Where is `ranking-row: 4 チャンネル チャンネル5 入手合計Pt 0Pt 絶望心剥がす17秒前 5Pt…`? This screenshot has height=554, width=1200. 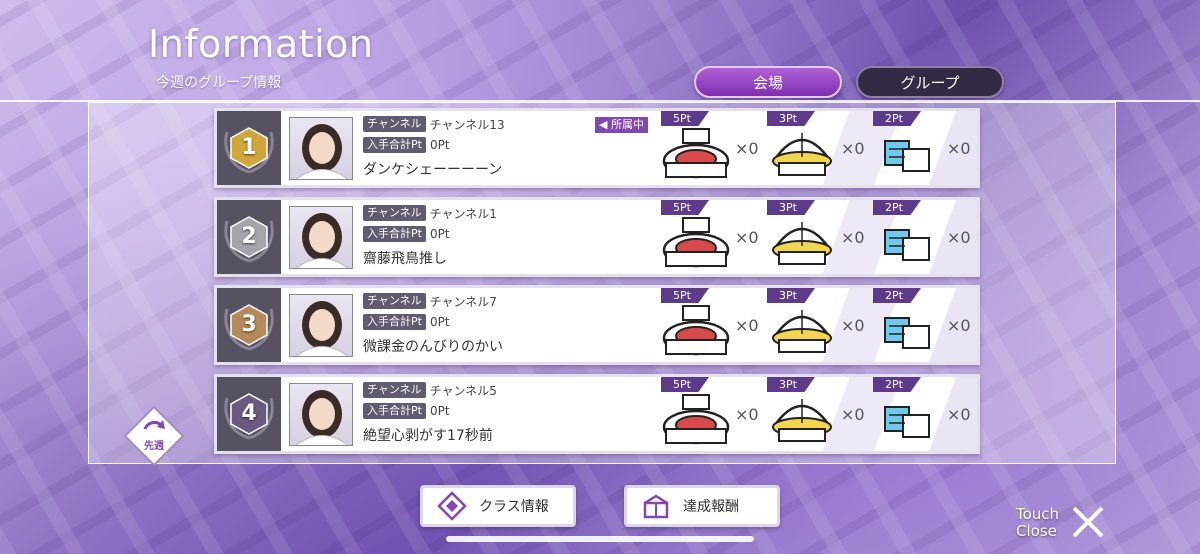
ranking-row: 4 チャンネル チャンネル5 入手合計Pt 0Pt 絶望心剥がす17秒前 5Pt… is located at coordinates (597, 414).